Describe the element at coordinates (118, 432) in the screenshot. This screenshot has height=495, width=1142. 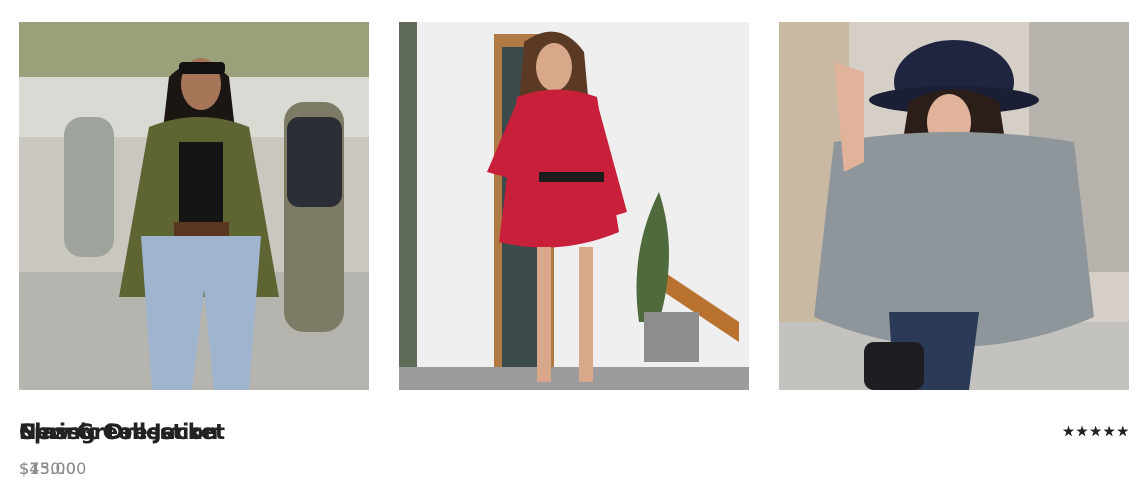
I see `product-title: Spring Collection` at that location.